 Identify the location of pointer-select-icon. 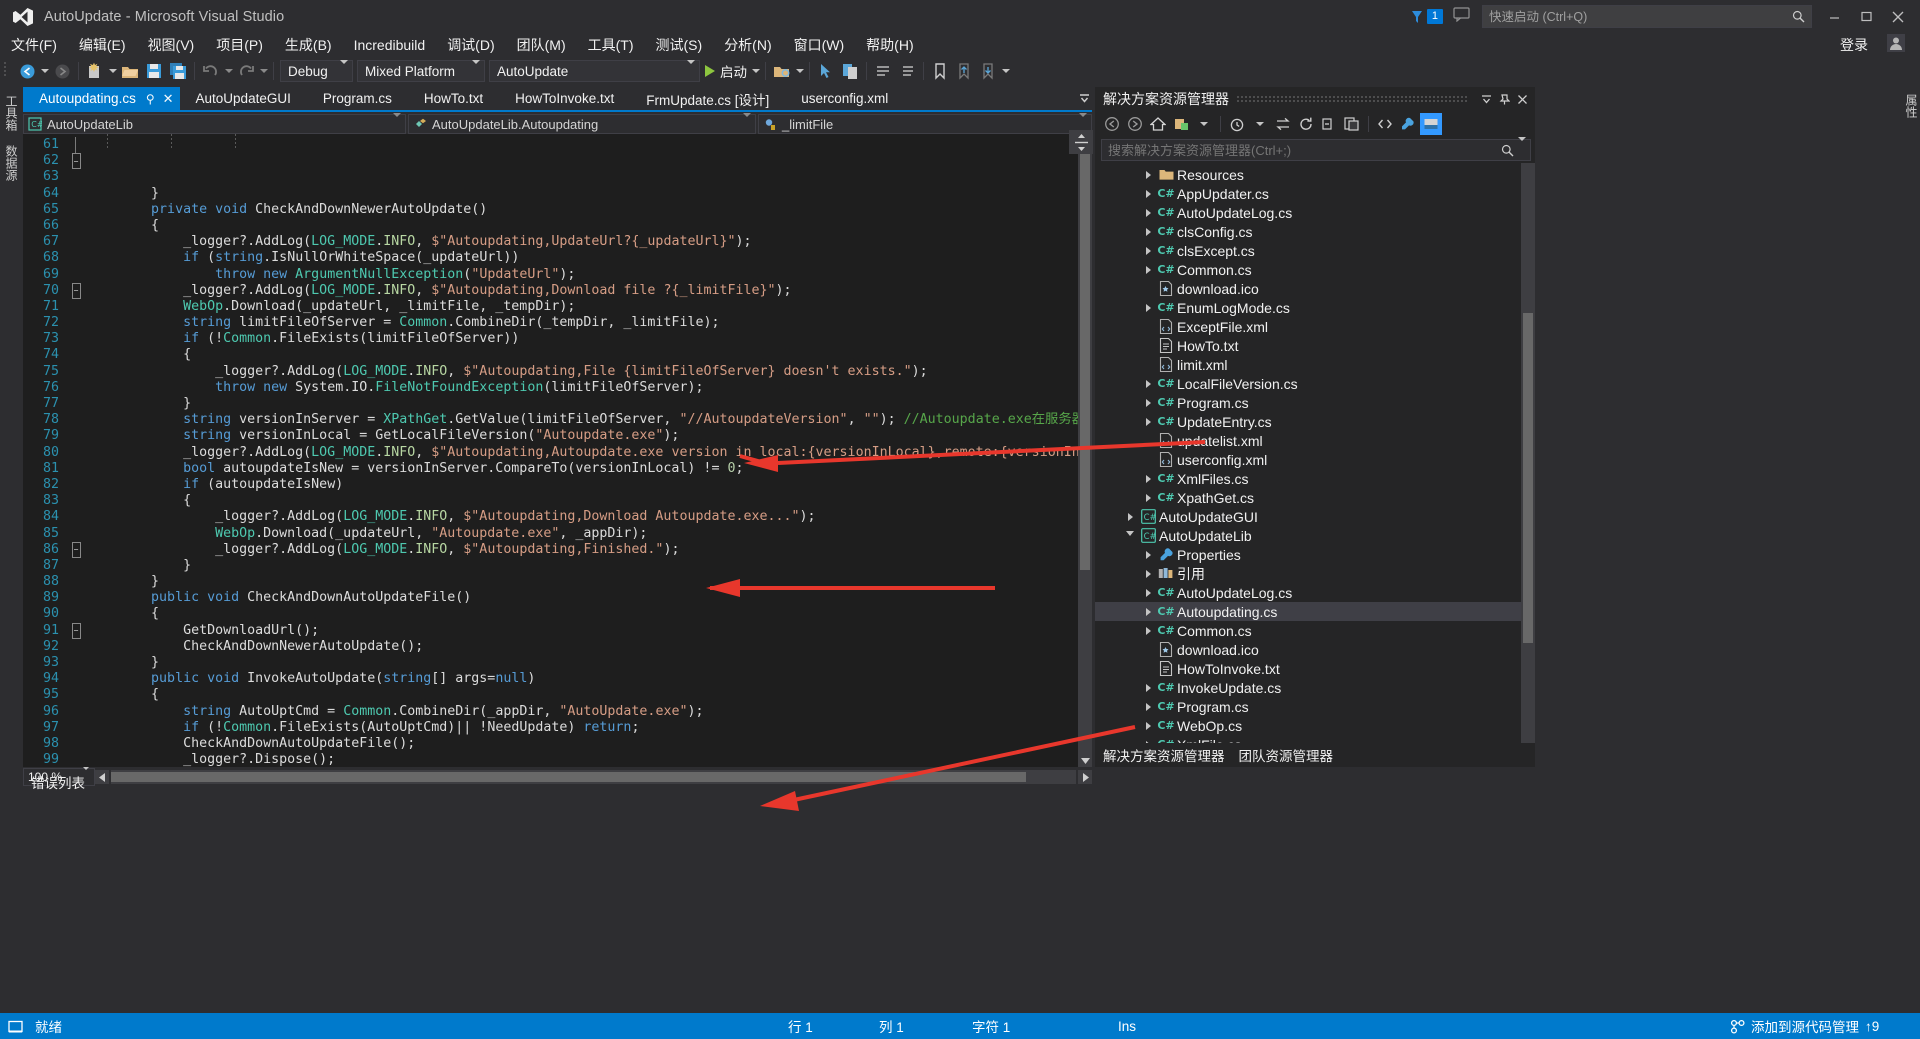
(826, 71).